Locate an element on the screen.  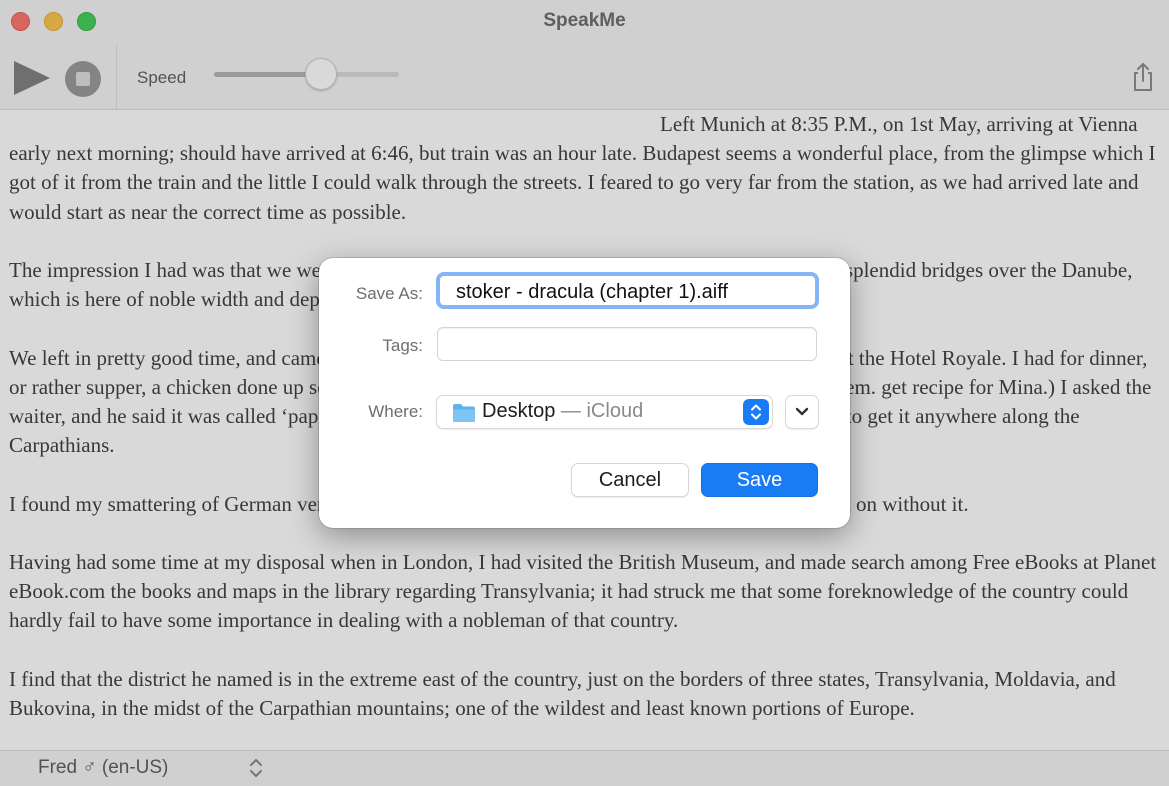
tags-input is located at coordinates (627, 344).